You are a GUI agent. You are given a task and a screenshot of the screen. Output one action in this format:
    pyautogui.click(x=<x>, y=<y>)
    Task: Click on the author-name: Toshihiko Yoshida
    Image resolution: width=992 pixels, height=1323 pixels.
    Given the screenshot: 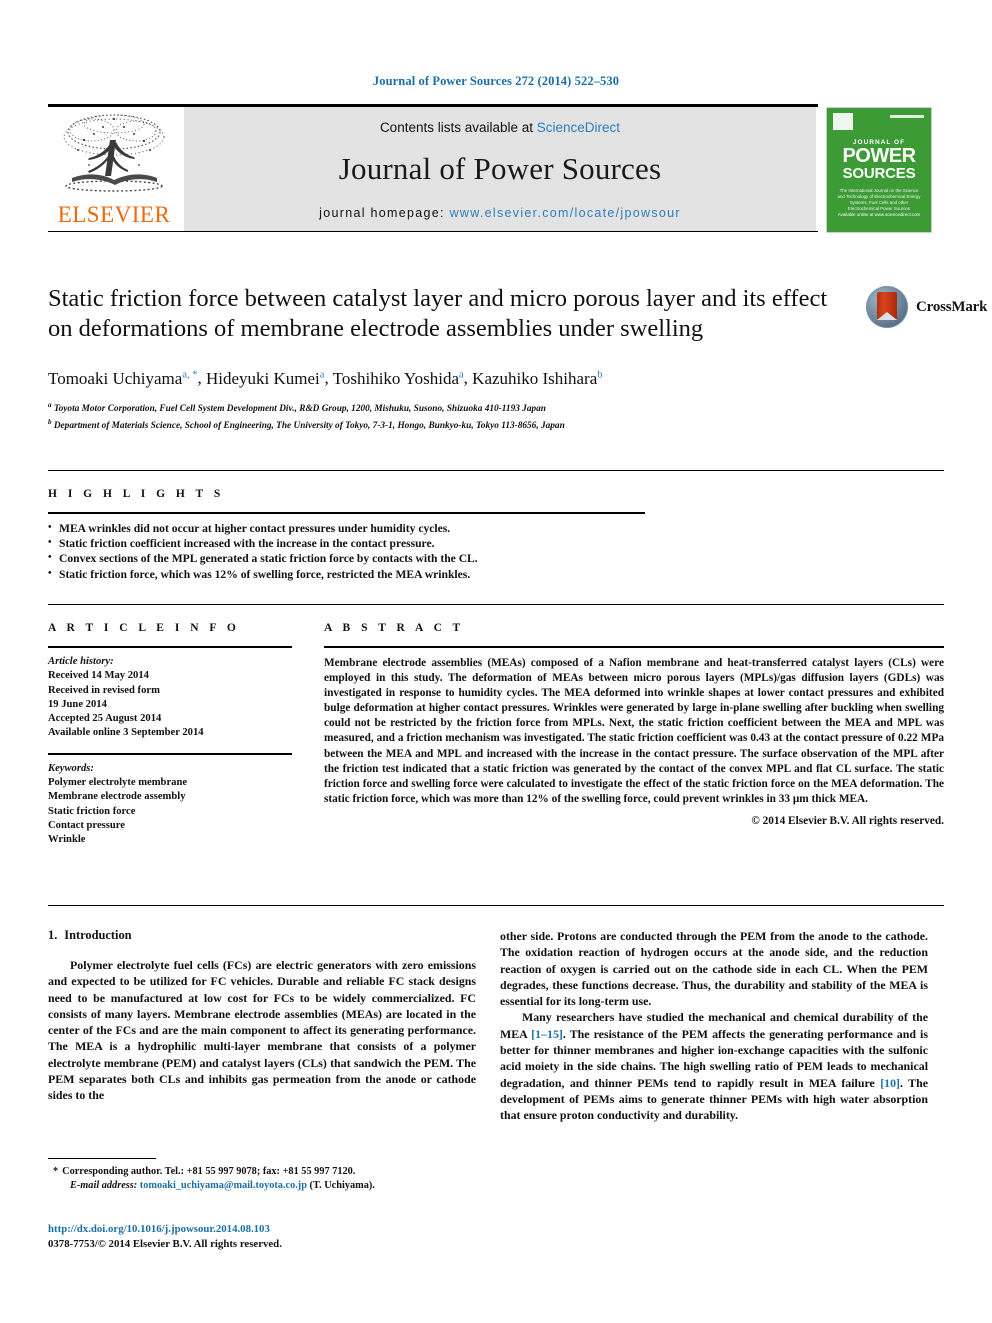 What is the action you would take?
    pyautogui.click(x=395, y=378)
    